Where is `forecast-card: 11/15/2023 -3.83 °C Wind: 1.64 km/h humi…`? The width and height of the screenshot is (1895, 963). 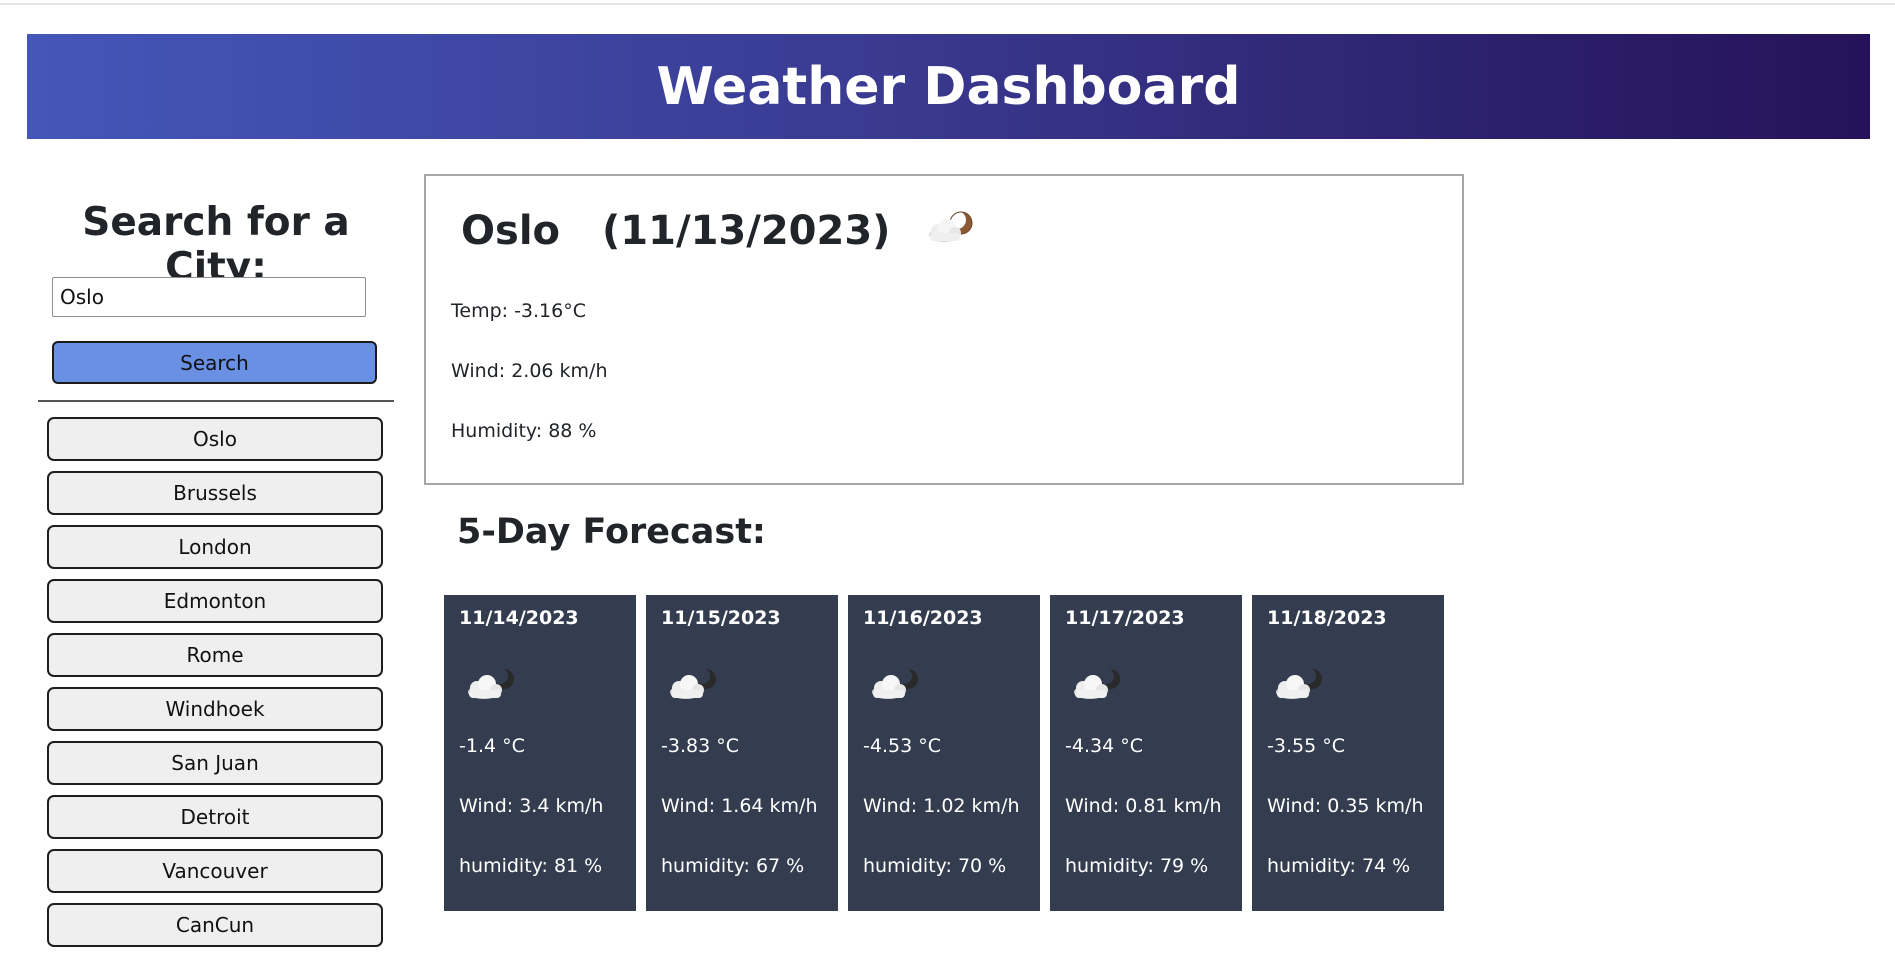 forecast-card: 11/15/2023 -3.83 °C Wind: 1.64 km/h humi… is located at coordinates (742, 753).